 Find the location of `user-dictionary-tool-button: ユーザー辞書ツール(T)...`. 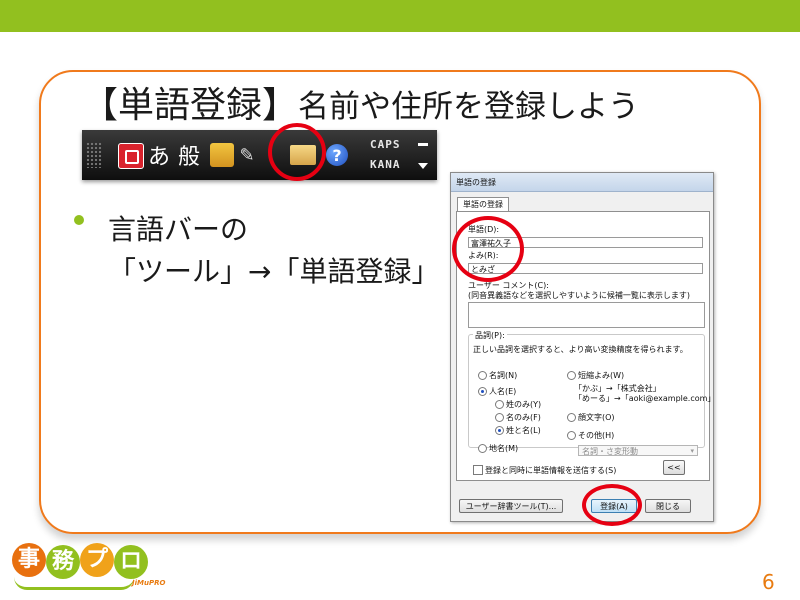

user-dictionary-tool-button: ユーザー辞書ツール(T)... is located at coordinates (511, 506).